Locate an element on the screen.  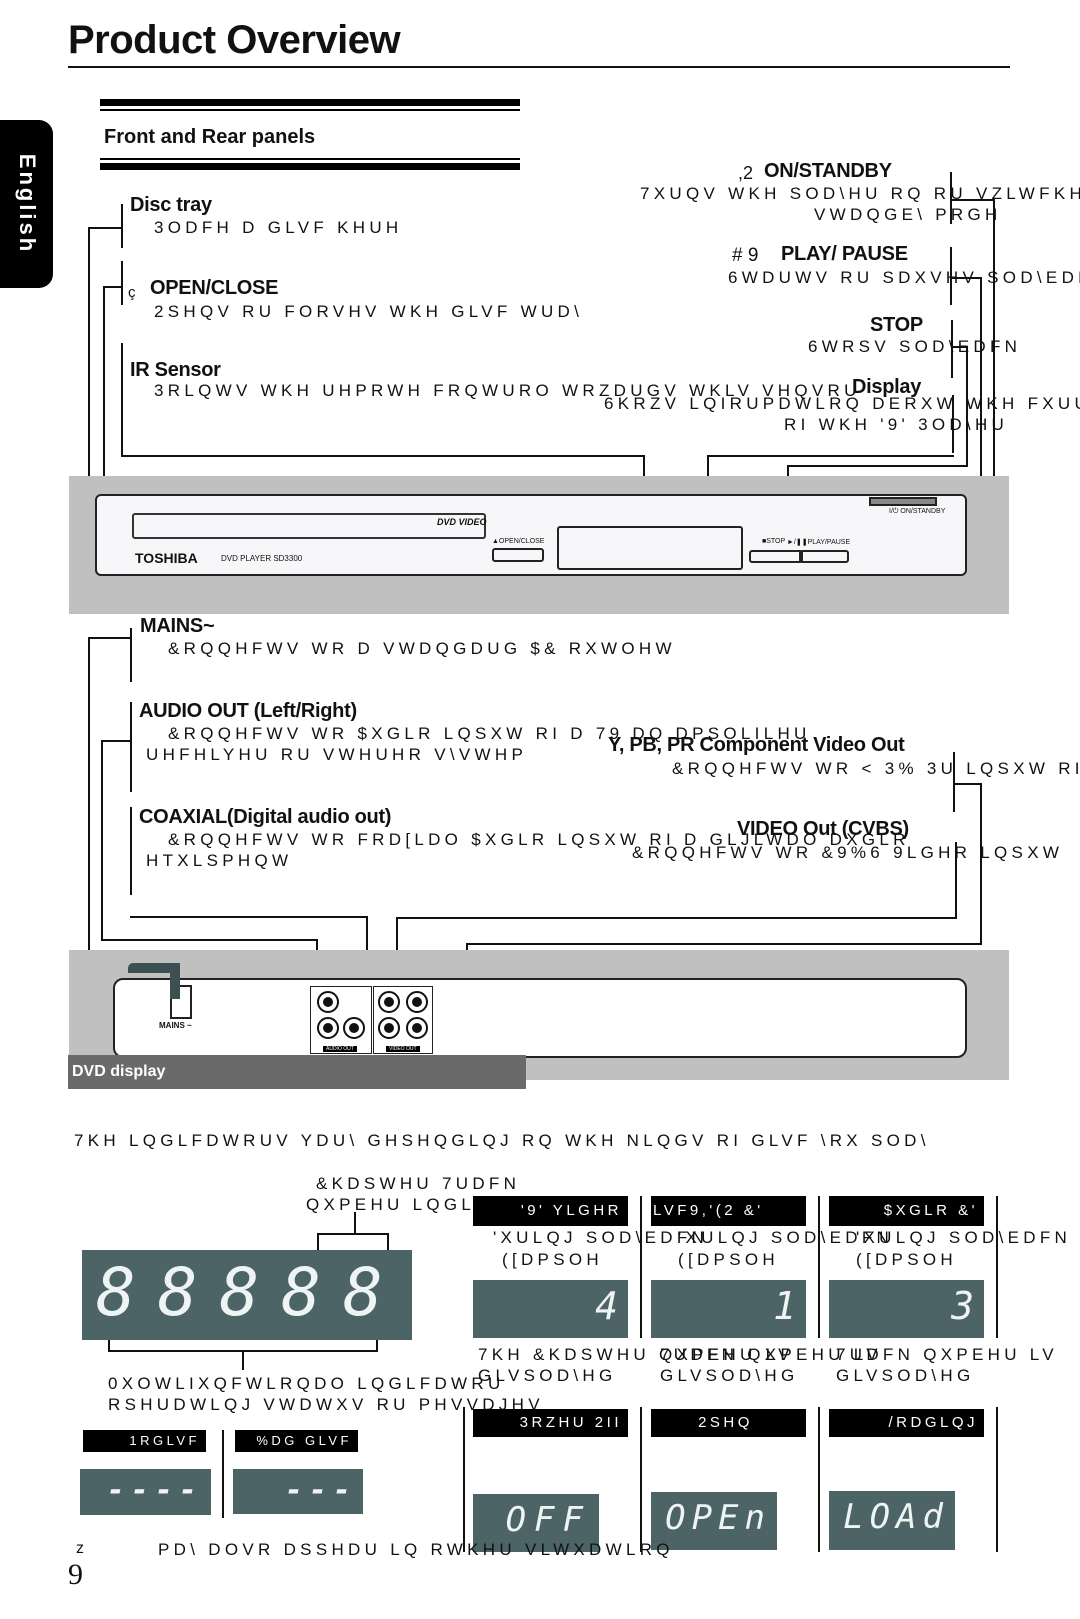
eject-glyph: ç is located at coordinates (132, 292).